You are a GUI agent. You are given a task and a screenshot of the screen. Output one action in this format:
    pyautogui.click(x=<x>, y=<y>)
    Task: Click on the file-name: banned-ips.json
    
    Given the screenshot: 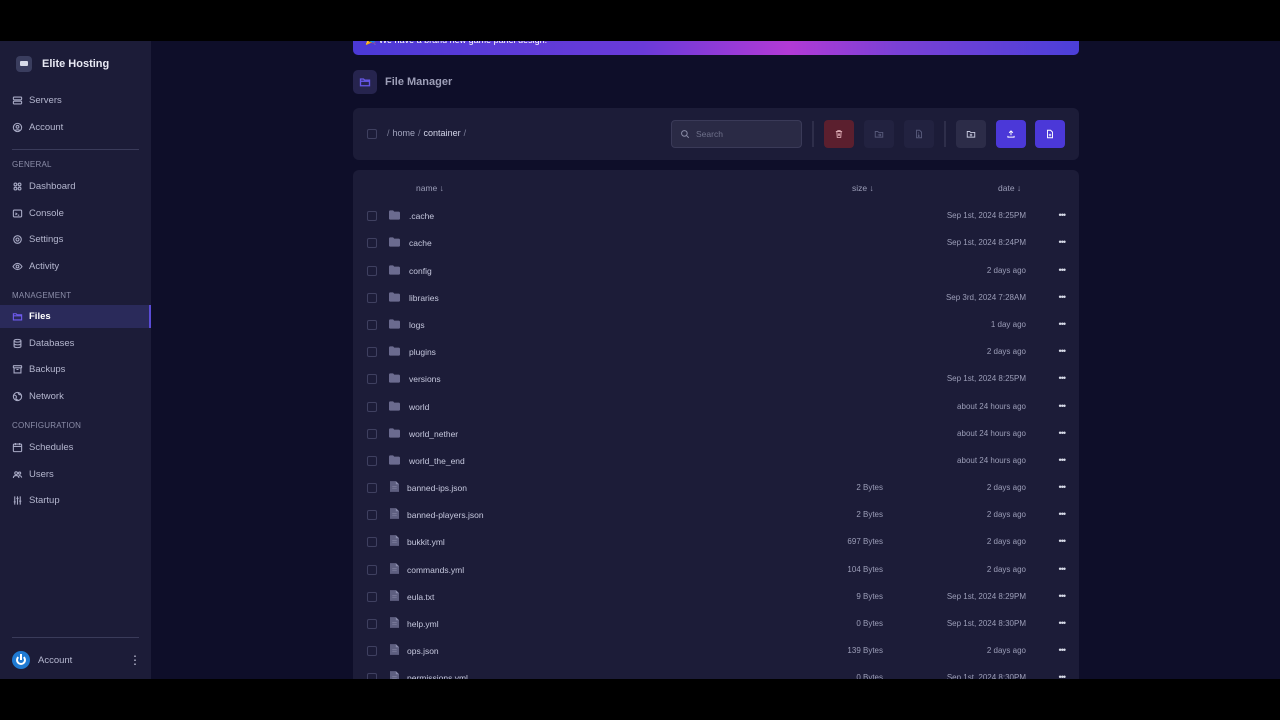 What is the action you would take?
    pyautogui.click(x=437, y=488)
    